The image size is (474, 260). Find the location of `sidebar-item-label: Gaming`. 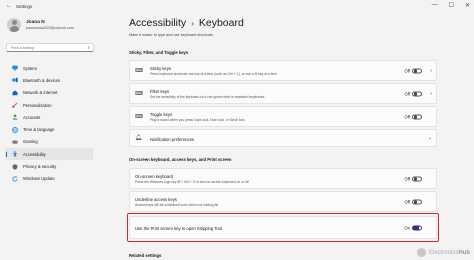

sidebar-item-label: Gaming is located at coordinates (30, 142).